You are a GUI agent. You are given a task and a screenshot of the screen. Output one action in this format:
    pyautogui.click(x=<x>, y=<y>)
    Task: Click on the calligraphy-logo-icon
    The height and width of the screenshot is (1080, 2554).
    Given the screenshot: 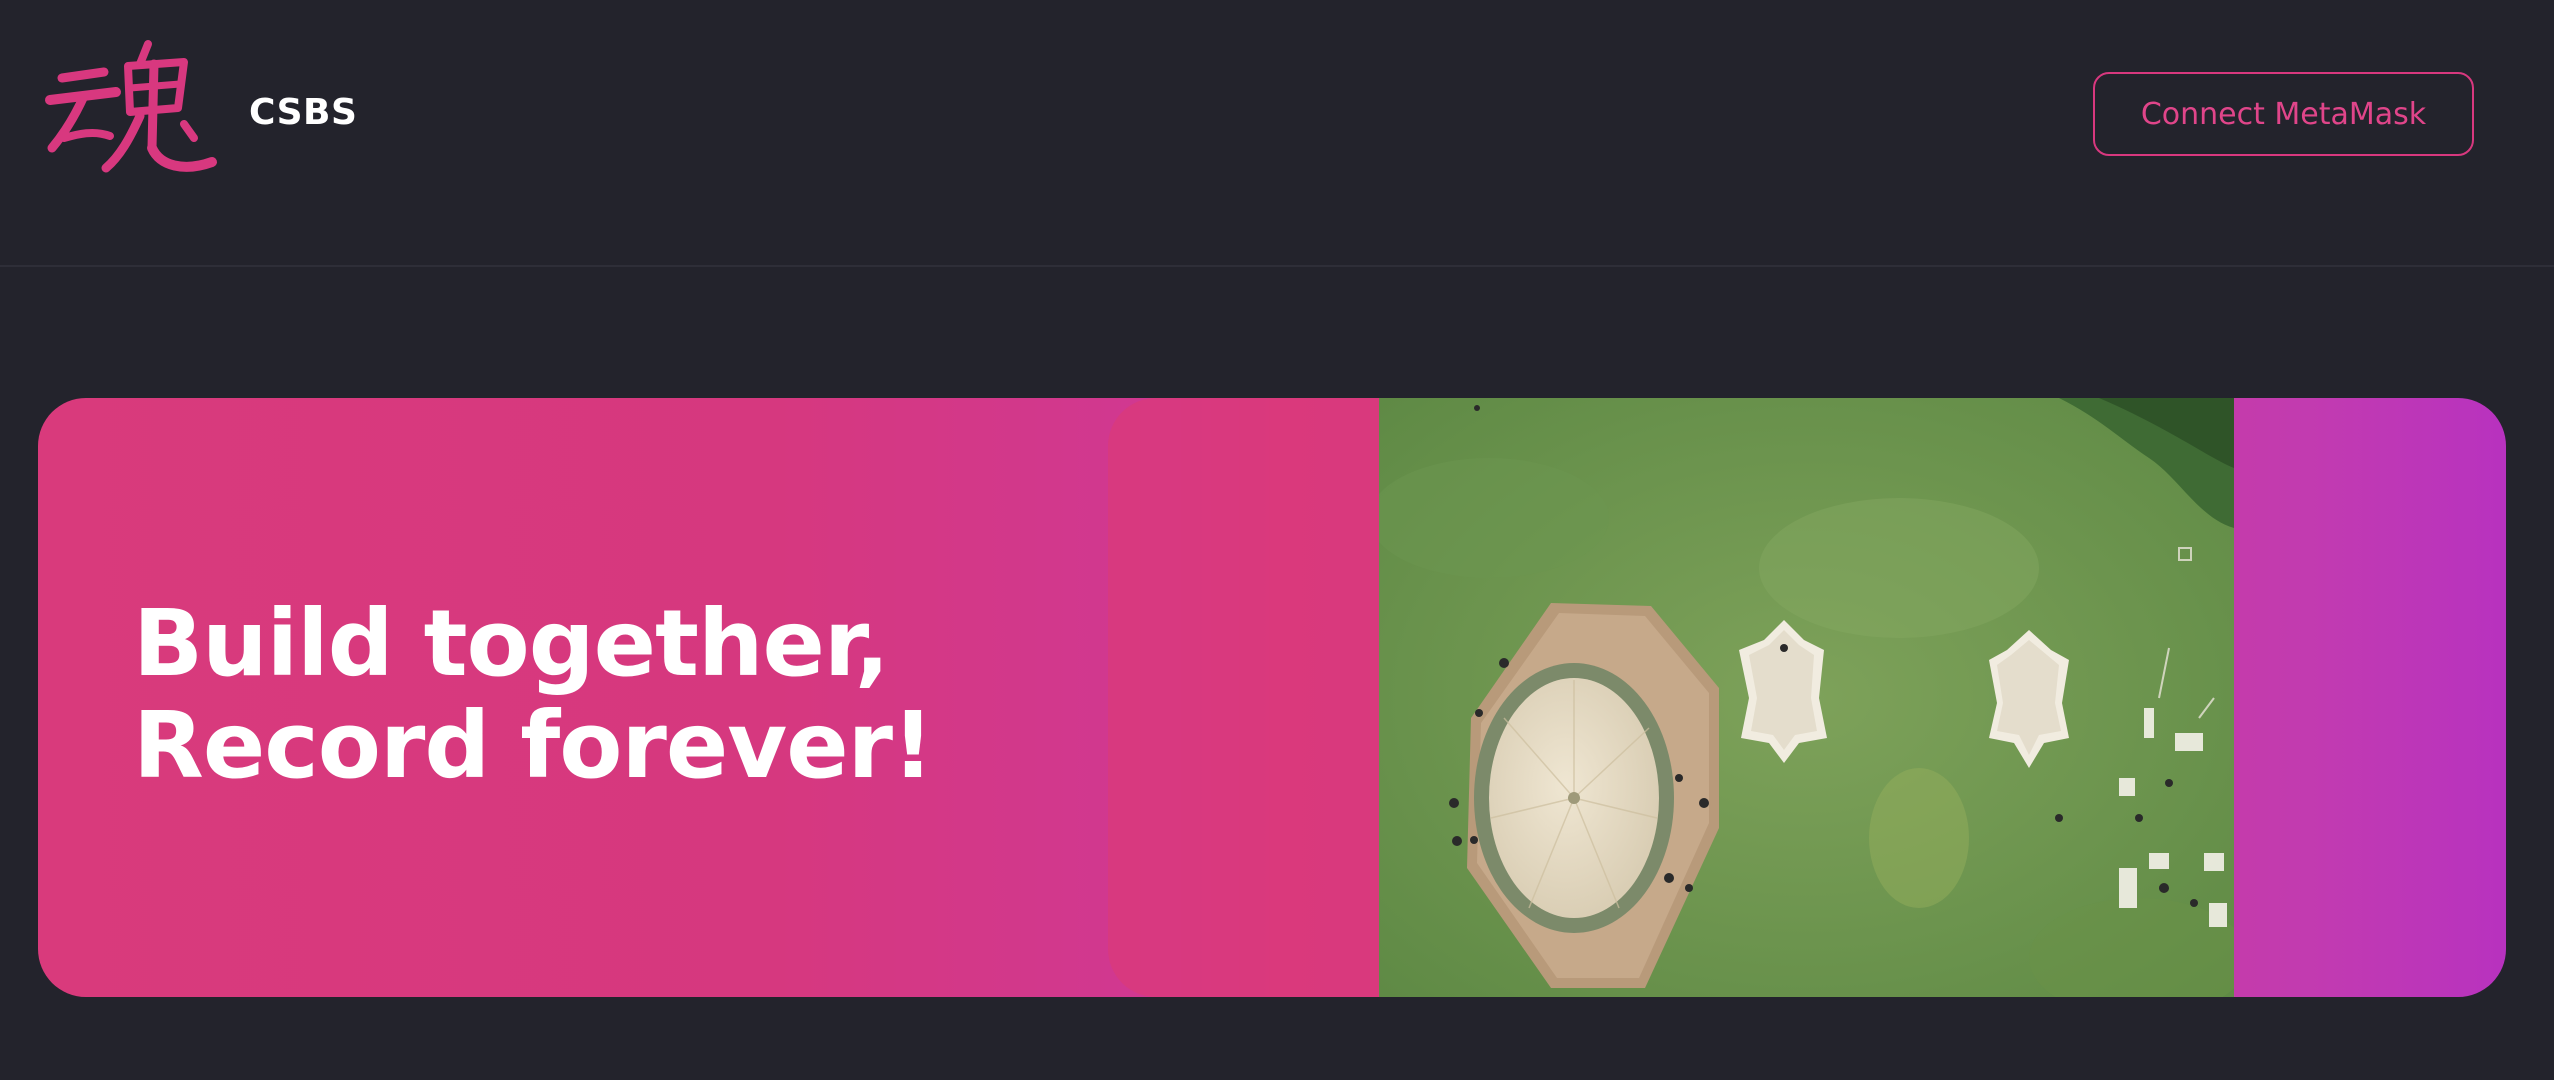 What is the action you would take?
    pyautogui.click(x=134, y=110)
    